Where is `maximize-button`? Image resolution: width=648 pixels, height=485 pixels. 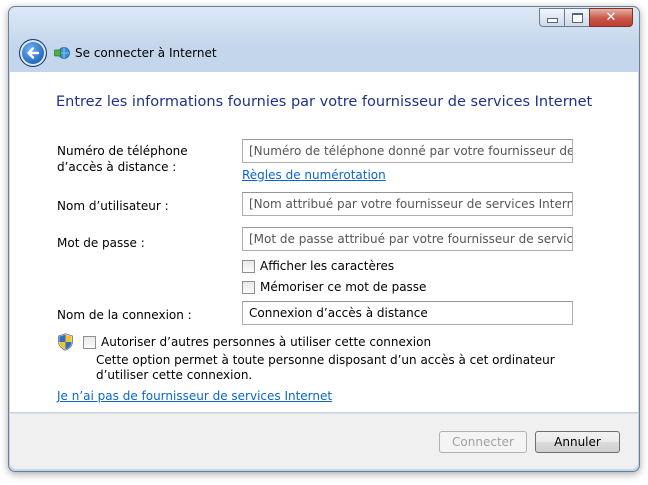
maximize-button is located at coordinates (576, 17).